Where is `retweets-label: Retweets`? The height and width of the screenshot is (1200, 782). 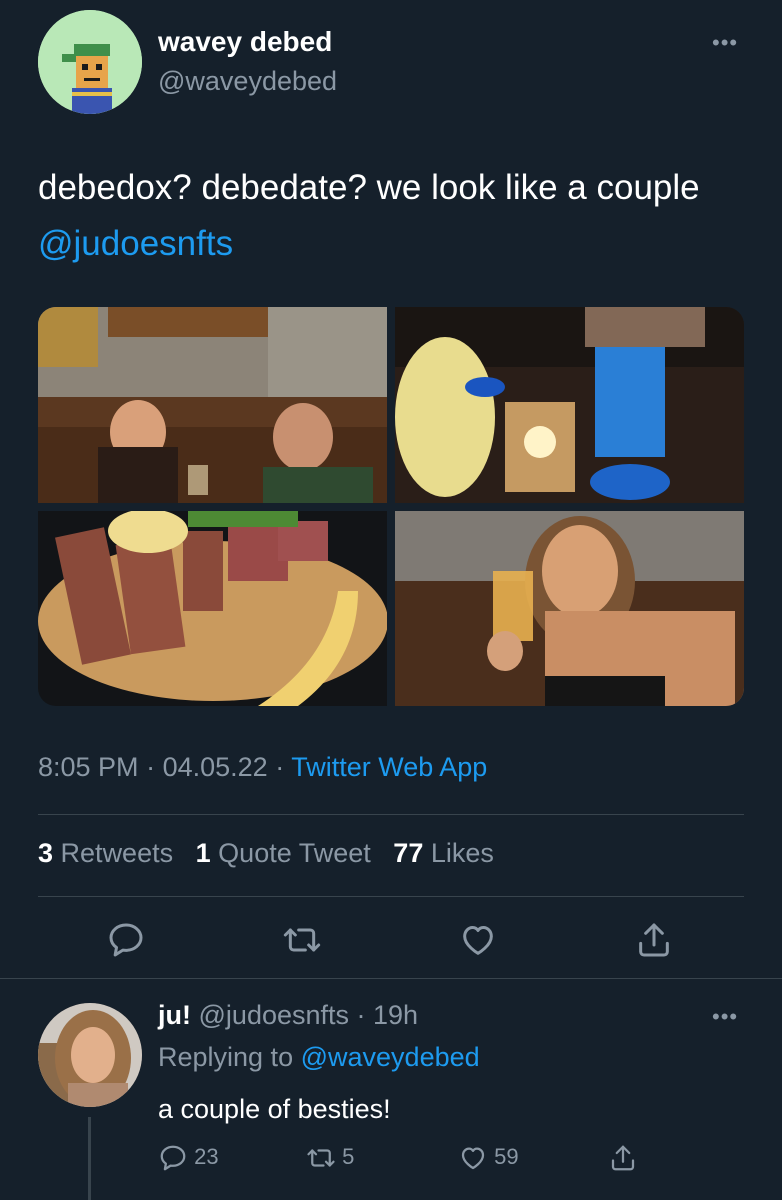
retweets-label: Retweets is located at coordinates (117, 853).